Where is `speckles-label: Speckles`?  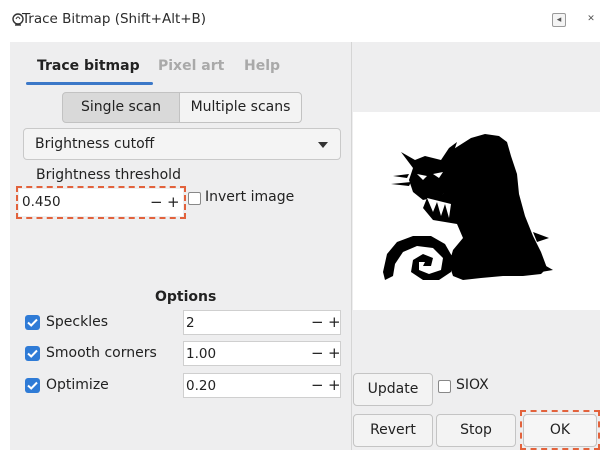
speckles-label: Speckles is located at coordinates (77, 322).